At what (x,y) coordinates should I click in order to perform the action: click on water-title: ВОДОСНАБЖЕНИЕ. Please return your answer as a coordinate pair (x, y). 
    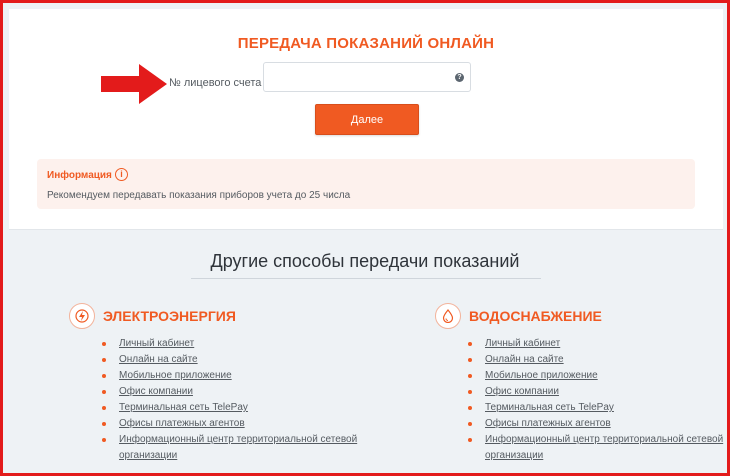
    Looking at the image, I should click on (535, 316).